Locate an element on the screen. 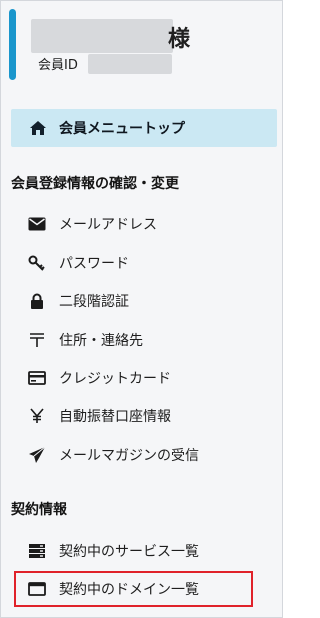  menu-item-domain-list: 契約中のドメイン一覧 is located at coordinates (147, 589).